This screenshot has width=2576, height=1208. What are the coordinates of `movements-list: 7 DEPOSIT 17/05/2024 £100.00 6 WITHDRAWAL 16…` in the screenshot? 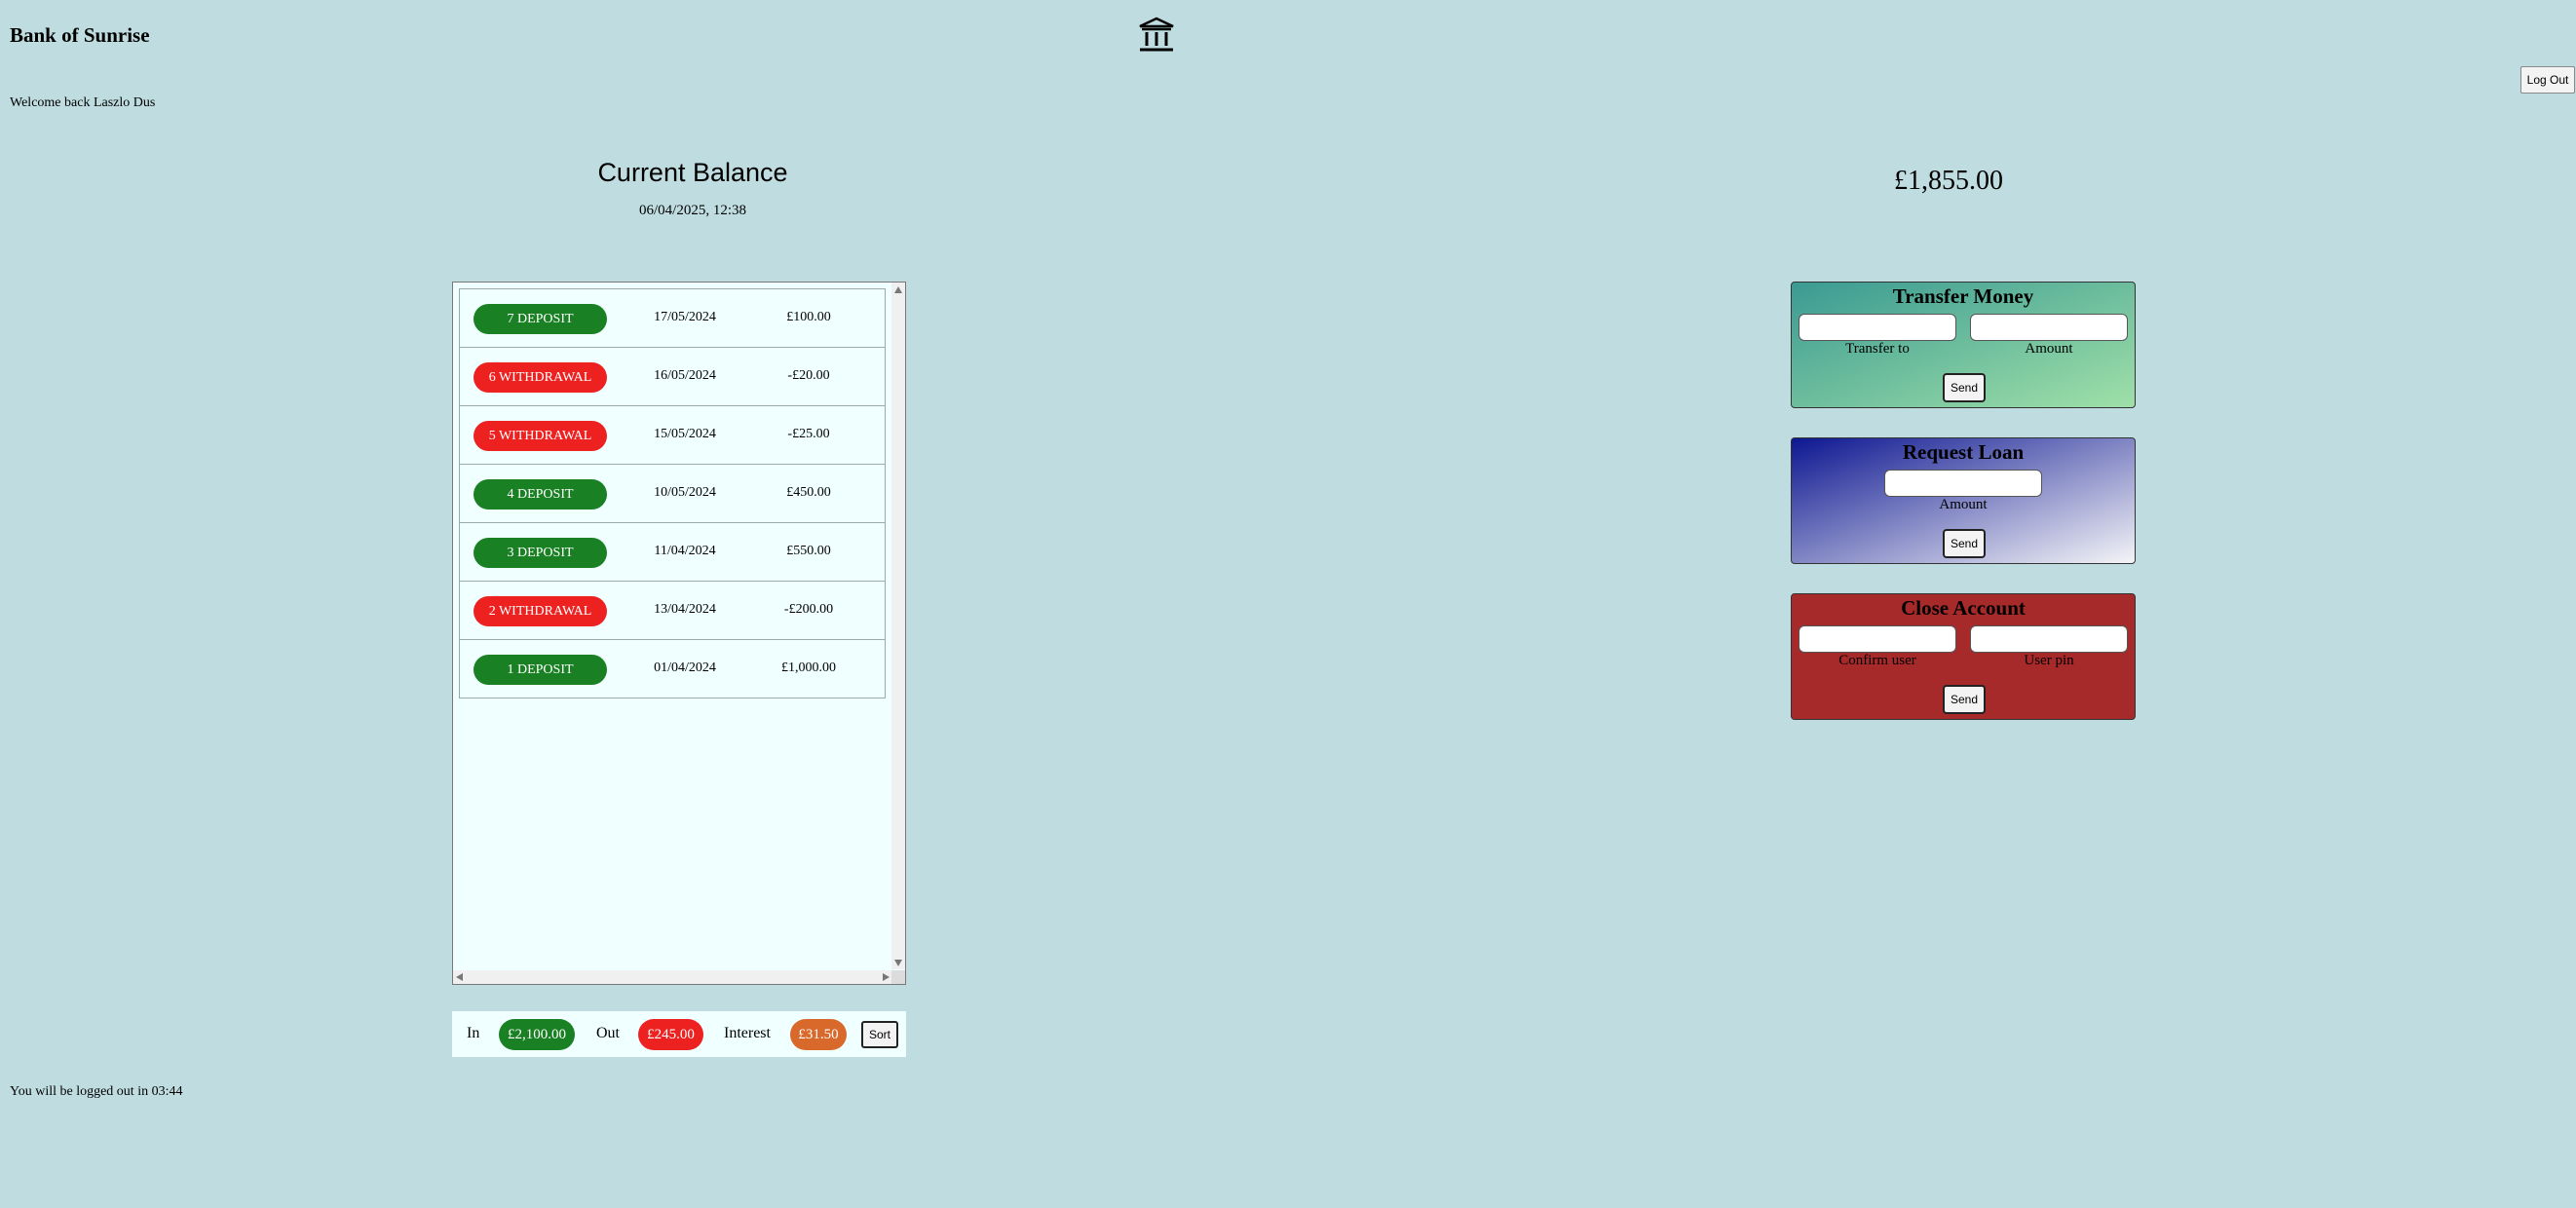 It's located at (679, 633).